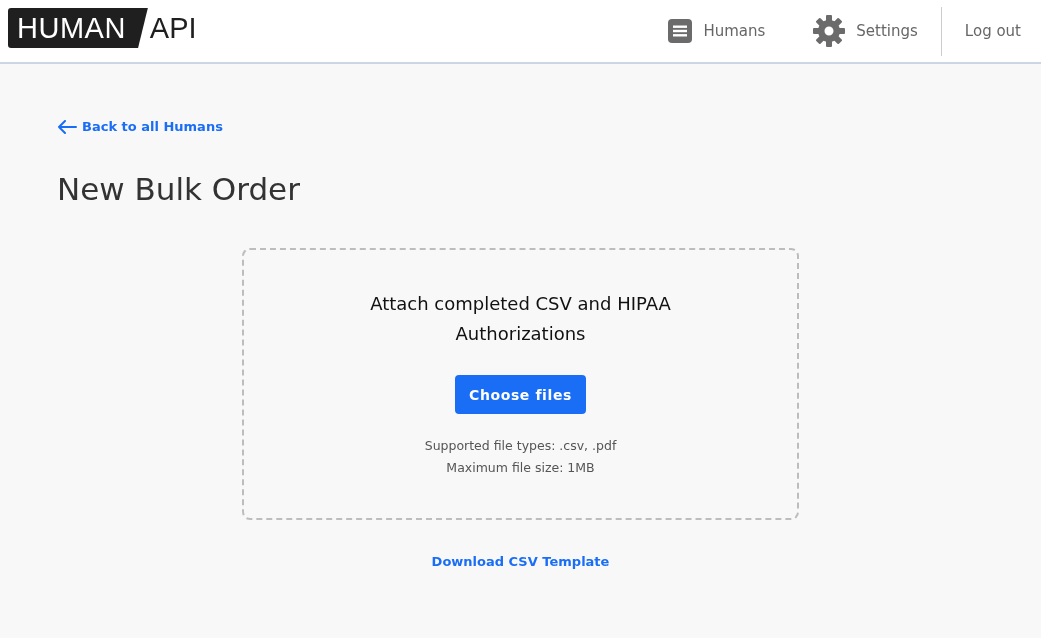  I want to click on back-link: Back to all Humans, so click(140, 127).